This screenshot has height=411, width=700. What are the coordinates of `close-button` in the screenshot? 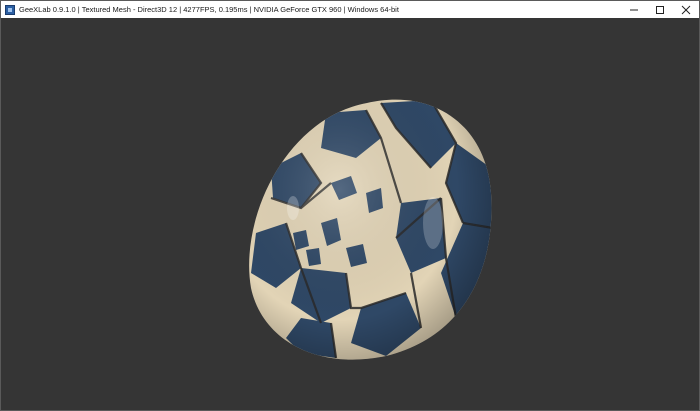 It's located at (686, 9).